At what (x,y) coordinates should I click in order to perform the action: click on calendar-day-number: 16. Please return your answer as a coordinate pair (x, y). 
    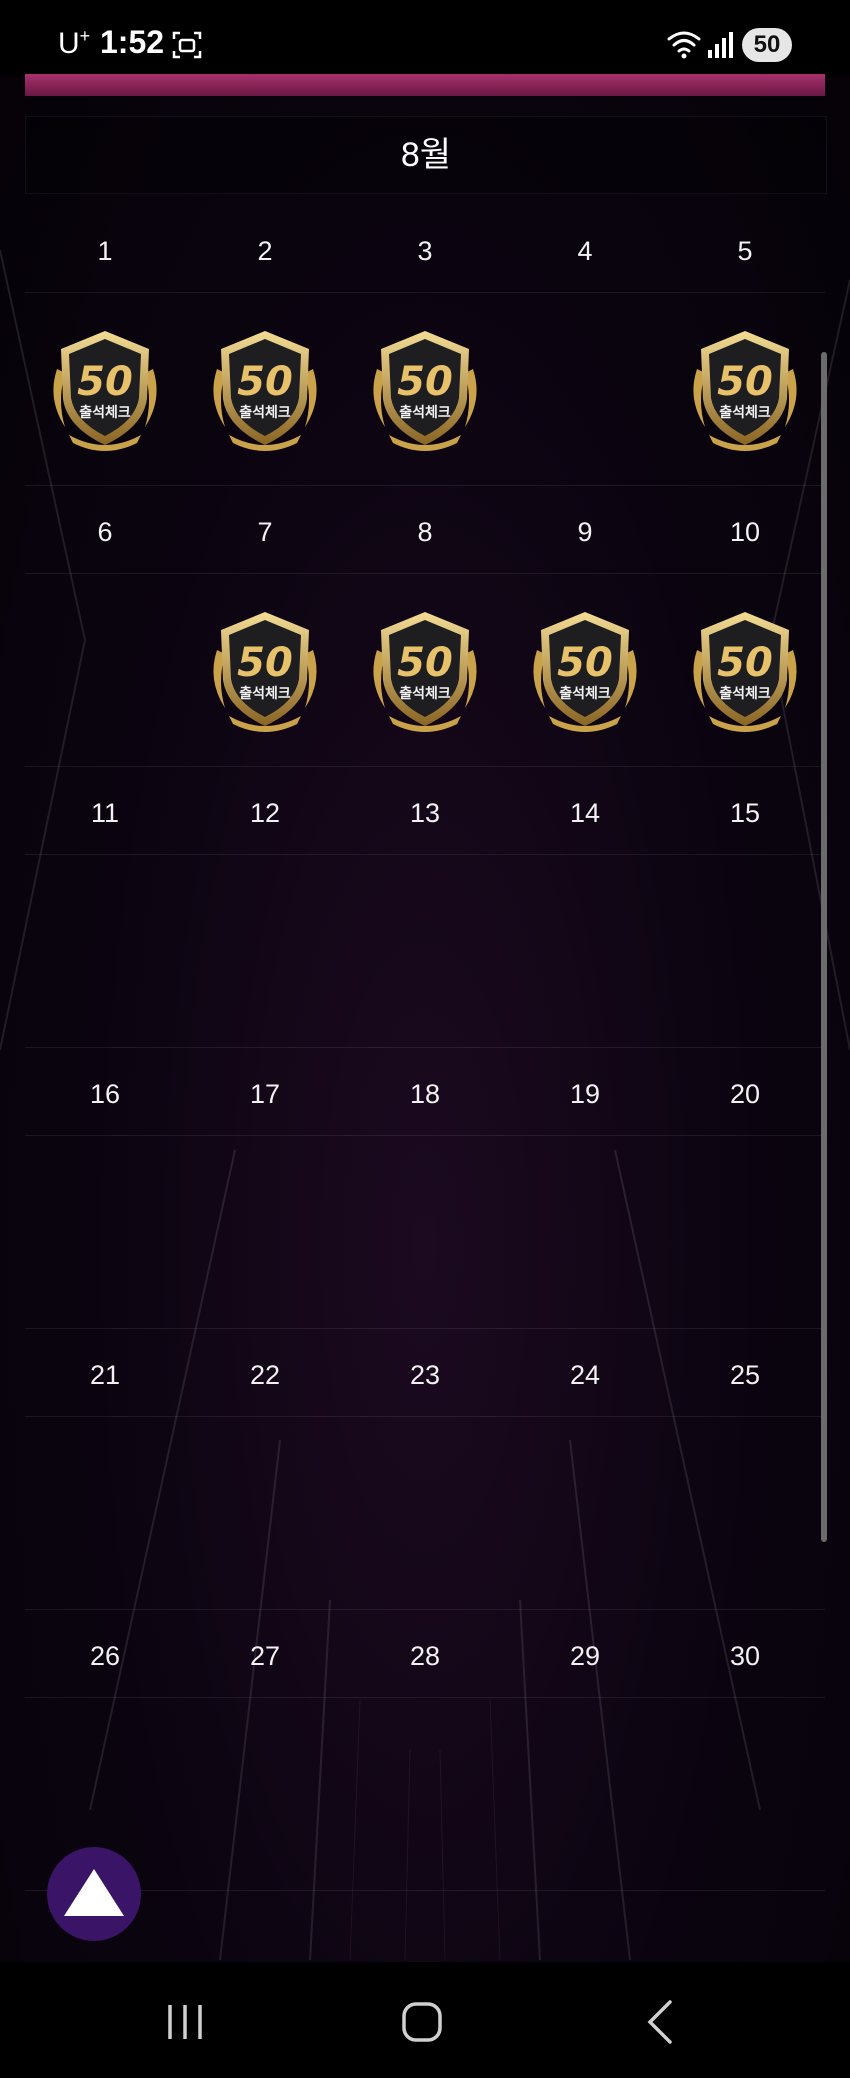
    Looking at the image, I should click on (105, 1094).